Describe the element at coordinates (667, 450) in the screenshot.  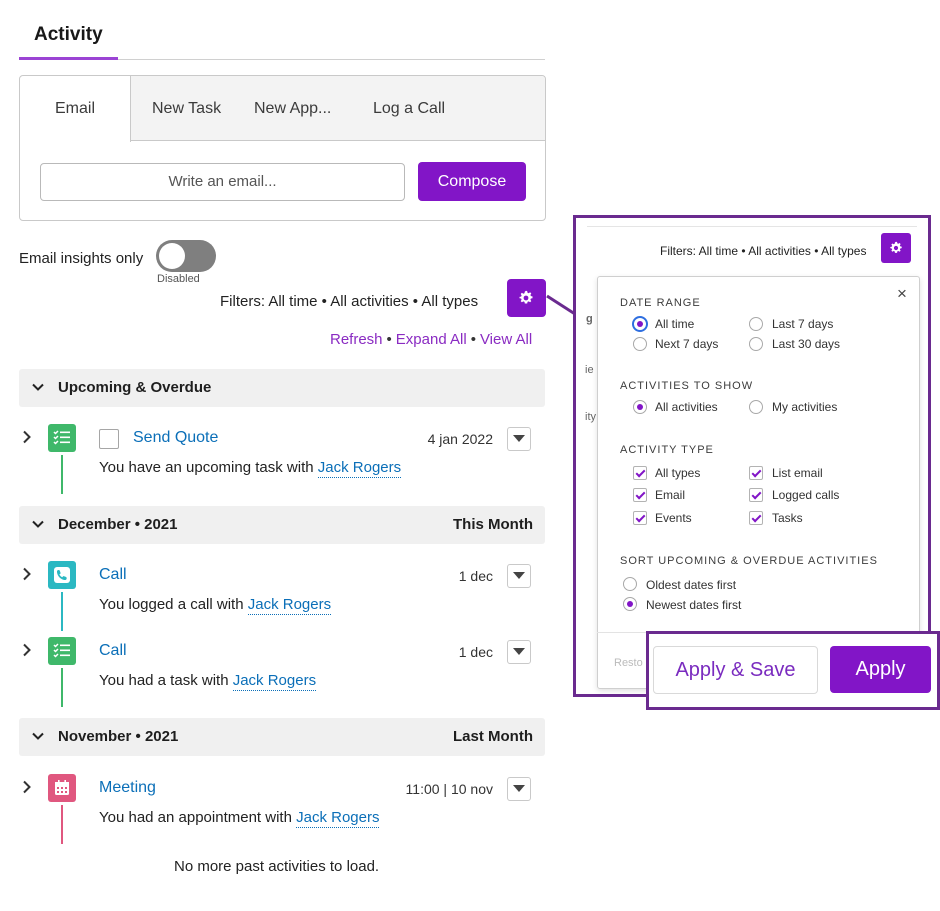
I see `activity-type-heading: ACTIVITY TYPE` at that location.